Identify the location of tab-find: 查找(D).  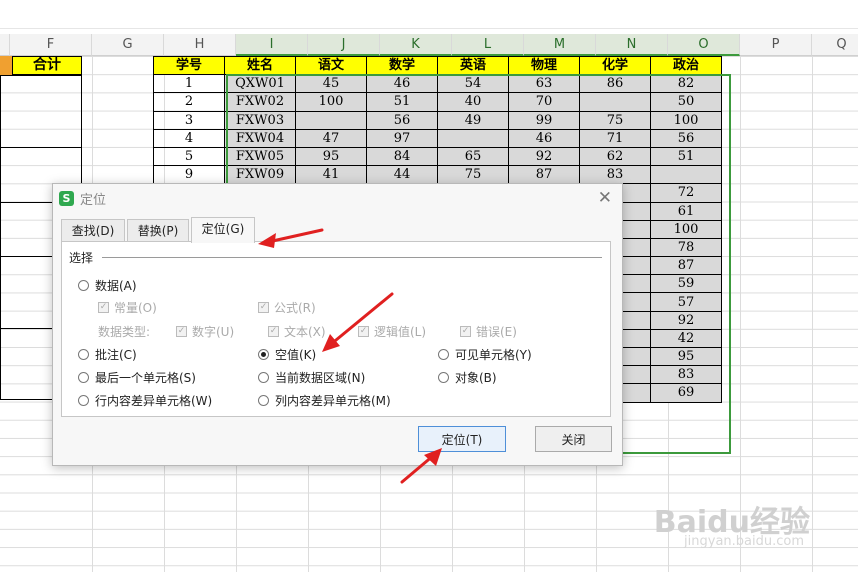
(93, 230).